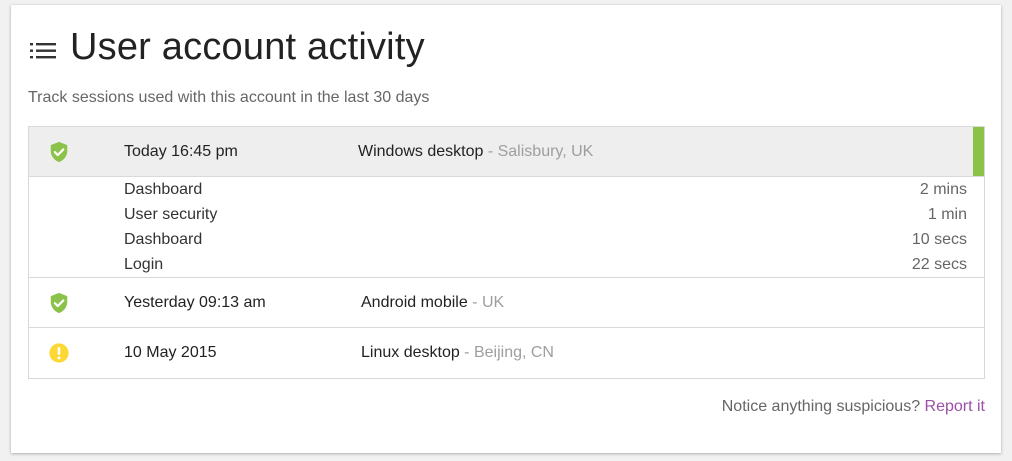 The height and width of the screenshot is (461, 1012). What do you see at coordinates (506, 216) in the screenshot?
I see `activity-item: User security 1 min` at bounding box center [506, 216].